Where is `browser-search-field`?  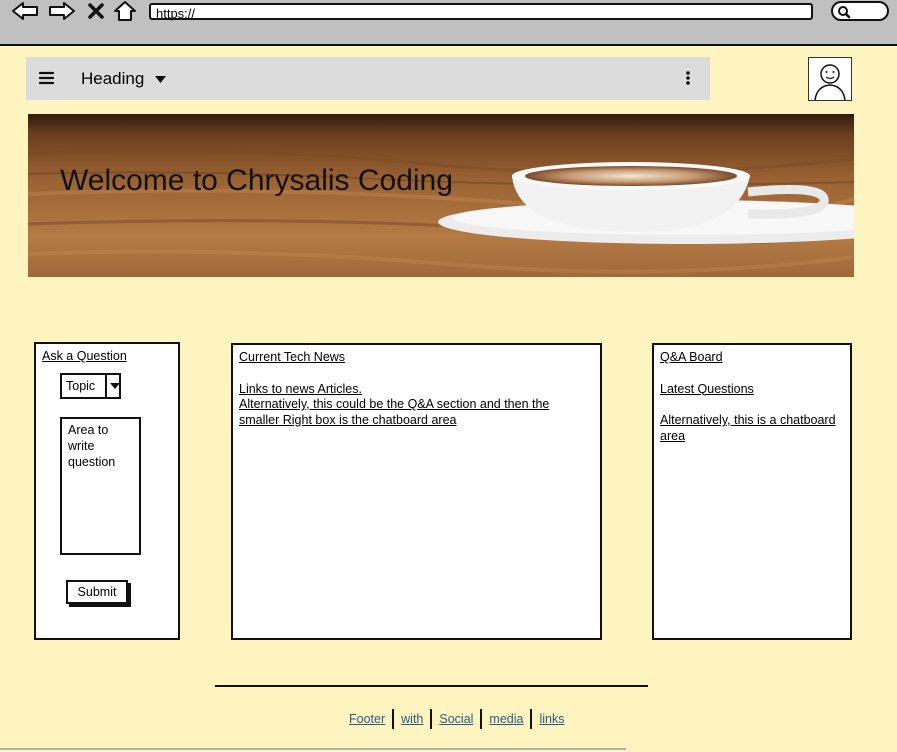 browser-search-field is located at coordinates (860, 11).